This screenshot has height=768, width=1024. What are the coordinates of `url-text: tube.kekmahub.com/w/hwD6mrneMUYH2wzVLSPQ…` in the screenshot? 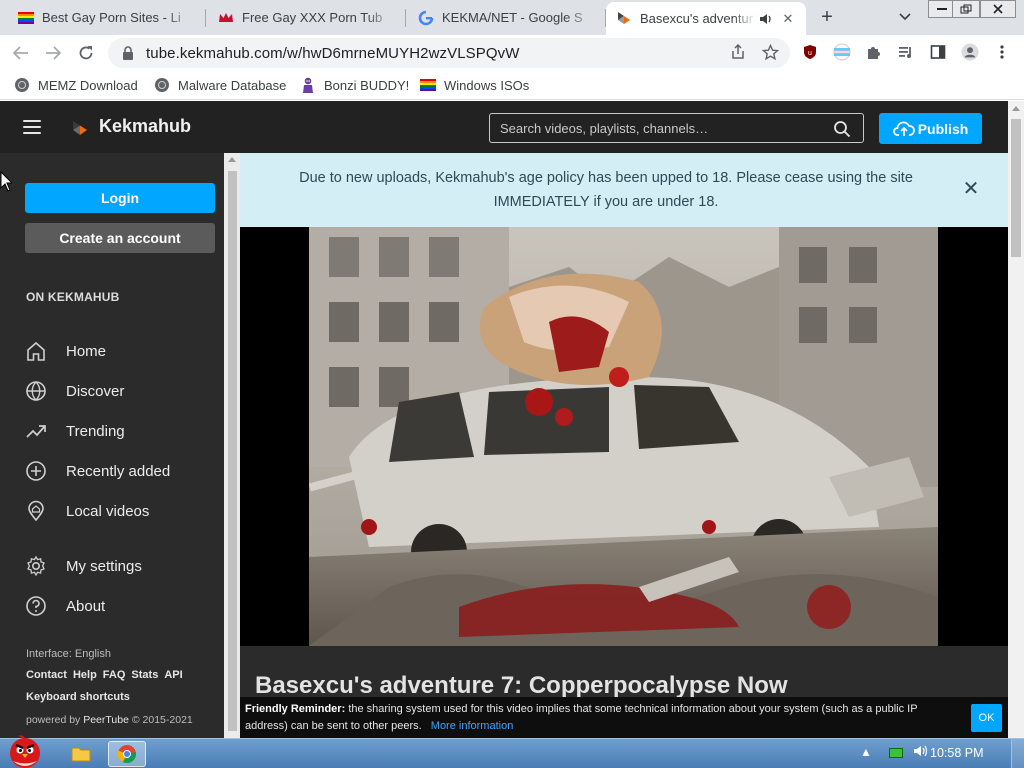 It's located at (333, 53).